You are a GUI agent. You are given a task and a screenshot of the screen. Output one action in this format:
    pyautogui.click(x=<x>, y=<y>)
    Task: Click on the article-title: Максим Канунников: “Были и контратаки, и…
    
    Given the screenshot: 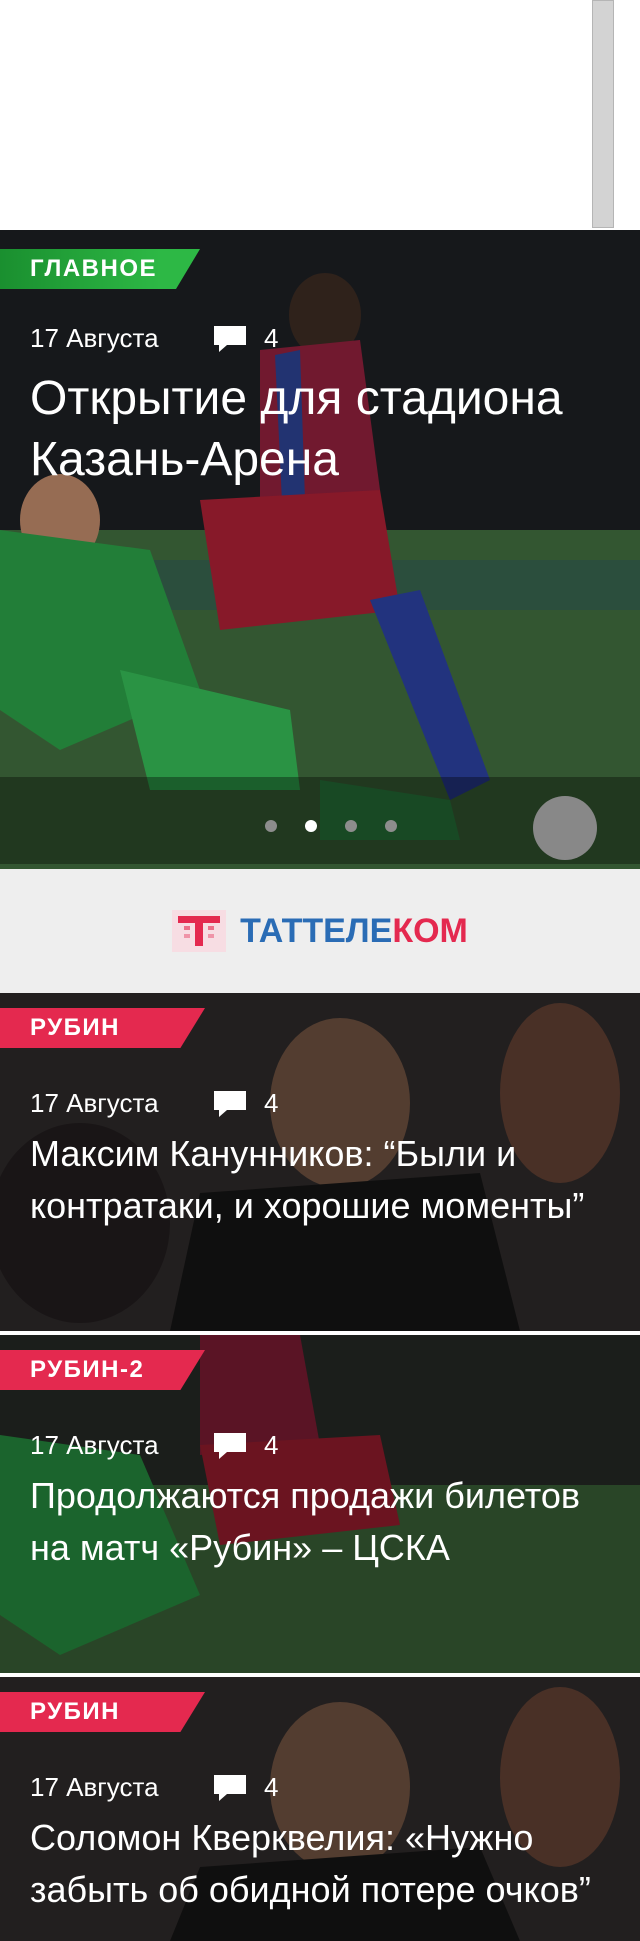 What is the action you would take?
    pyautogui.click(x=320, y=1180)
    